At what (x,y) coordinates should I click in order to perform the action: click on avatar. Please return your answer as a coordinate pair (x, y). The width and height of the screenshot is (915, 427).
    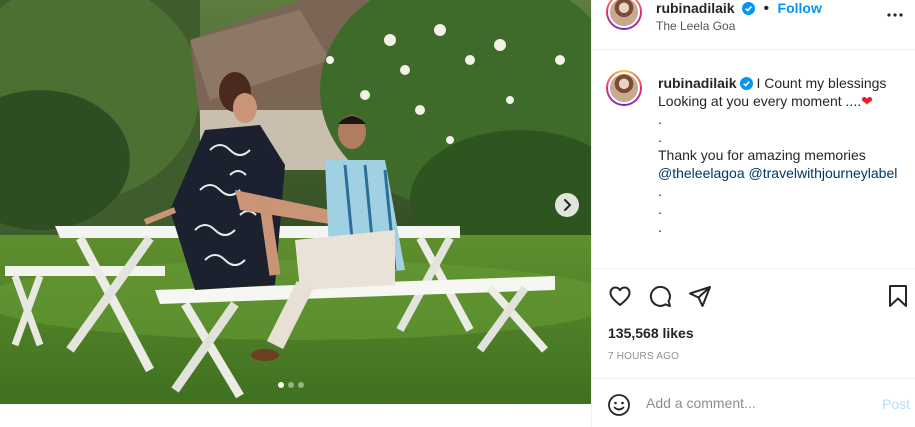
    Looking at the image, I should click on (624, 15).